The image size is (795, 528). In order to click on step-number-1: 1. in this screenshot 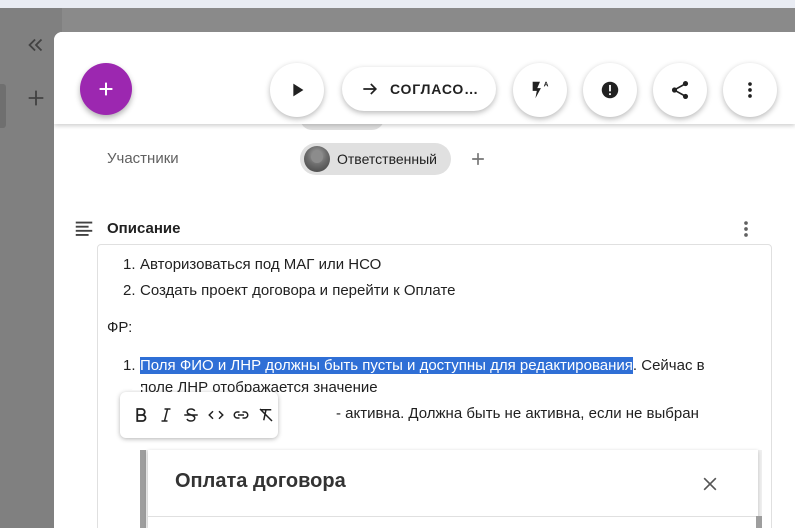, I will do `click(129, 264)`.